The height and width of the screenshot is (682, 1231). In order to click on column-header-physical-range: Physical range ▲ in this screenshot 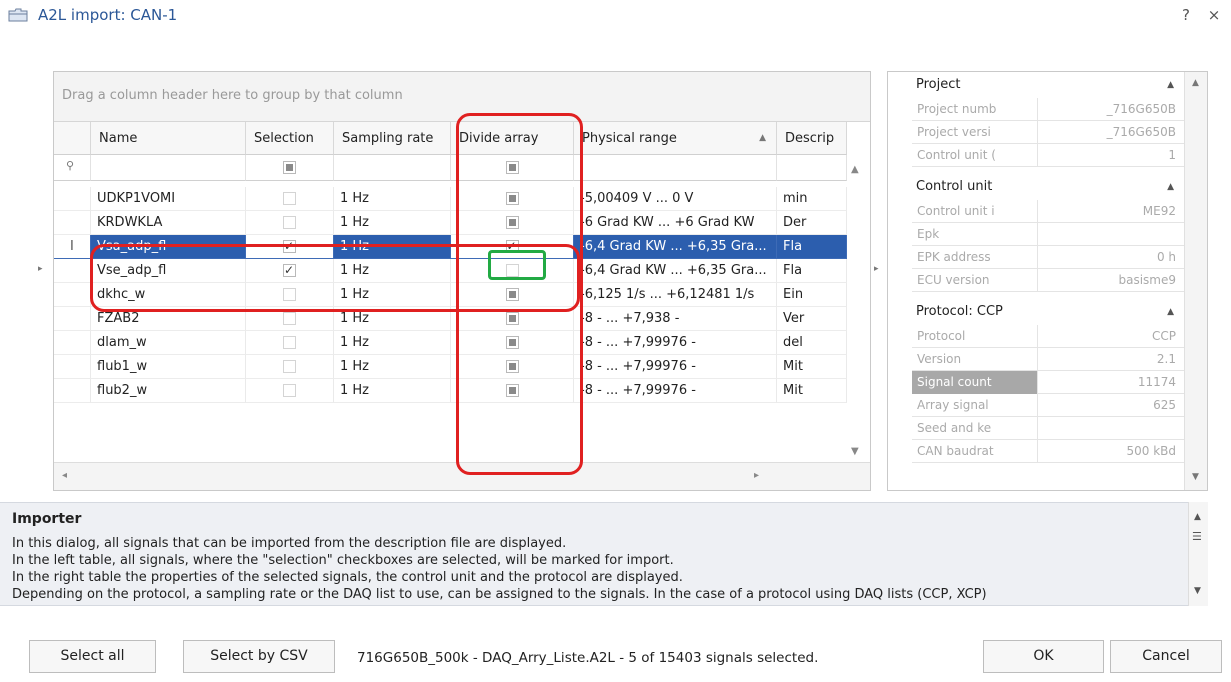, I will do `click(675, 138)`.